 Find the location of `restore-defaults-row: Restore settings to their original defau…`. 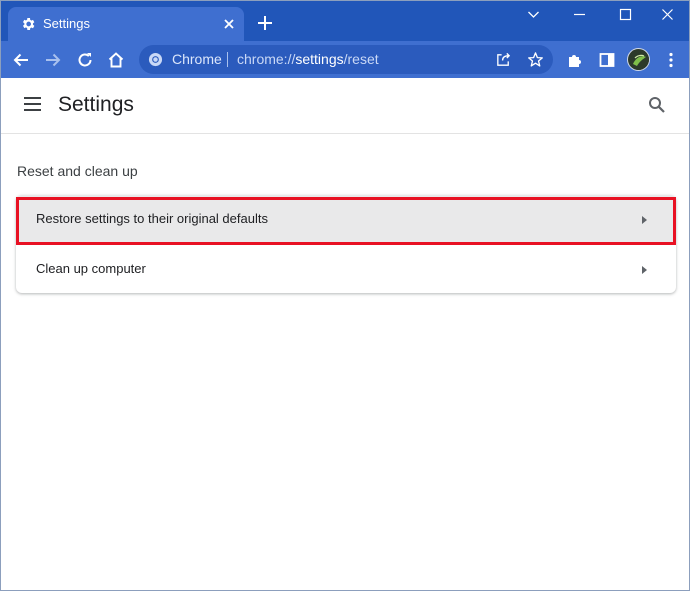

restore-defaults-row: Restore settings to their original defau… is located at coordinates (346, 219).